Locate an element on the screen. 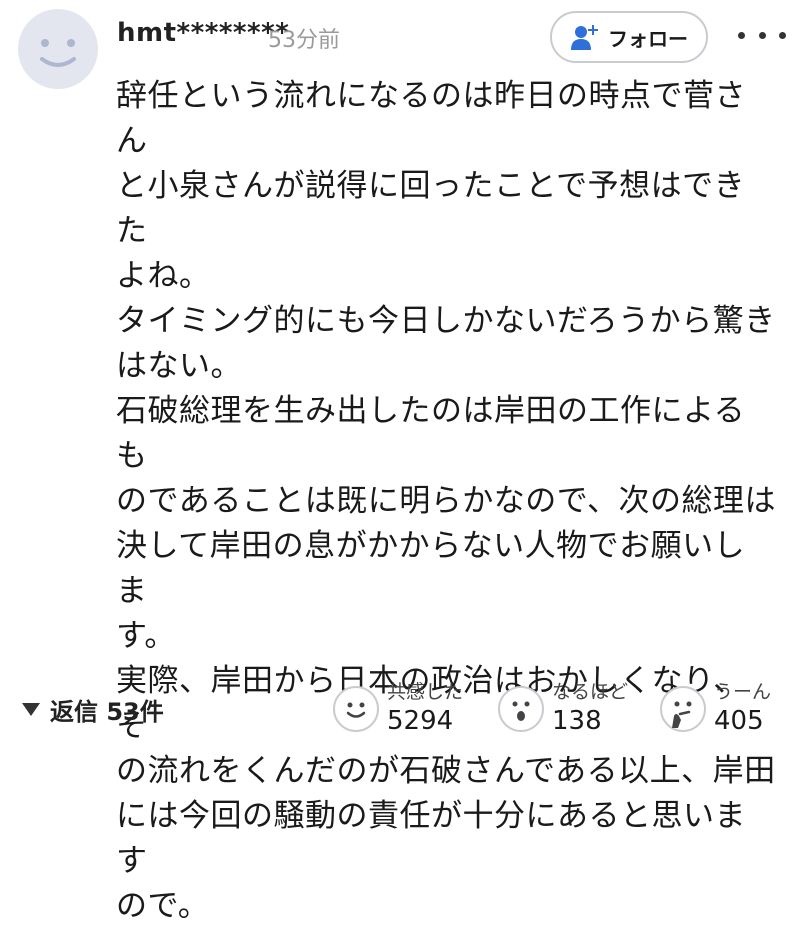 Image resolution: width=800 pixels, height=929 pixels. follow-button: フォロー is located at coordinates (629, 37).